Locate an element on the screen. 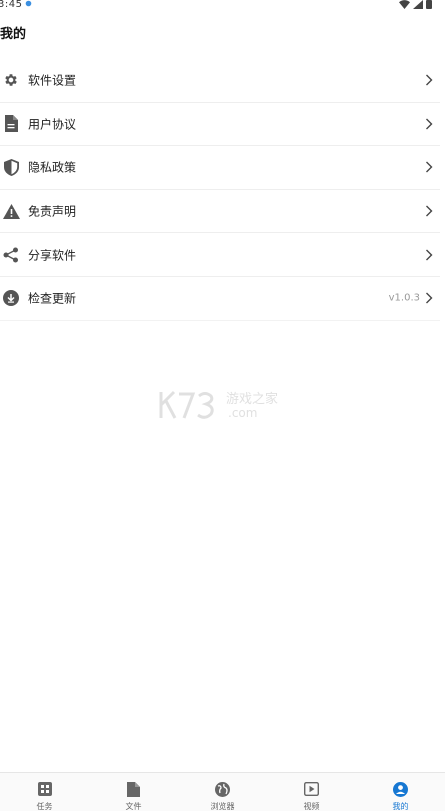 This screenshot has width=445, height=812. status-time: 3:45 is located at coordinates (11, 5).